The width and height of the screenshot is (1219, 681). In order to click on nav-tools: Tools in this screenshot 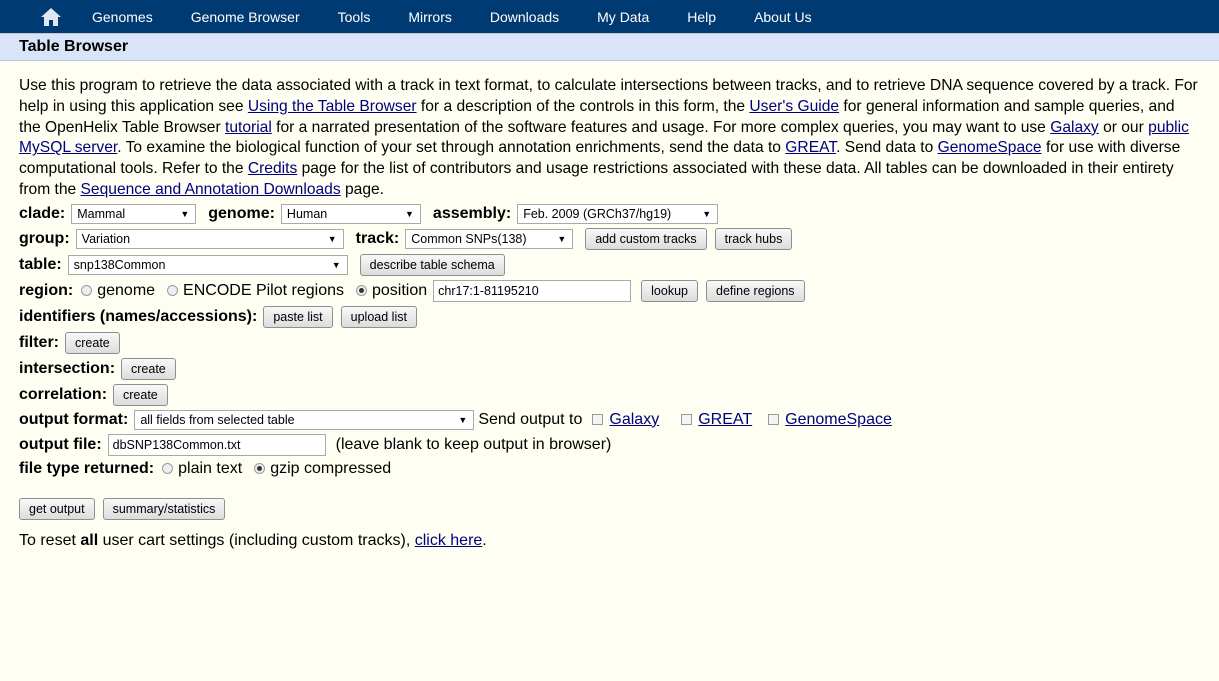, I will do `click(354, 17)`.